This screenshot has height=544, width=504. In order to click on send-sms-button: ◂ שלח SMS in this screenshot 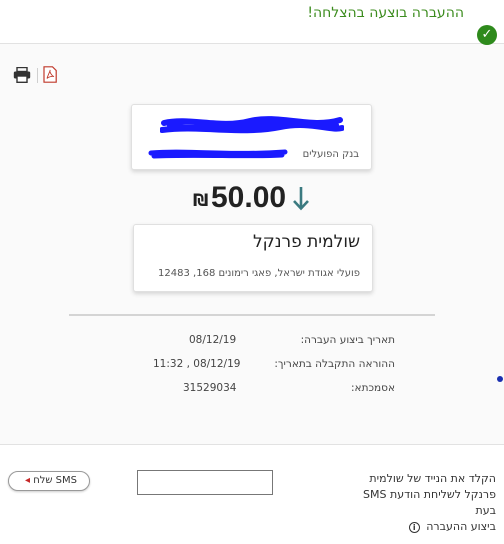, I will do `click(49, 481)`.